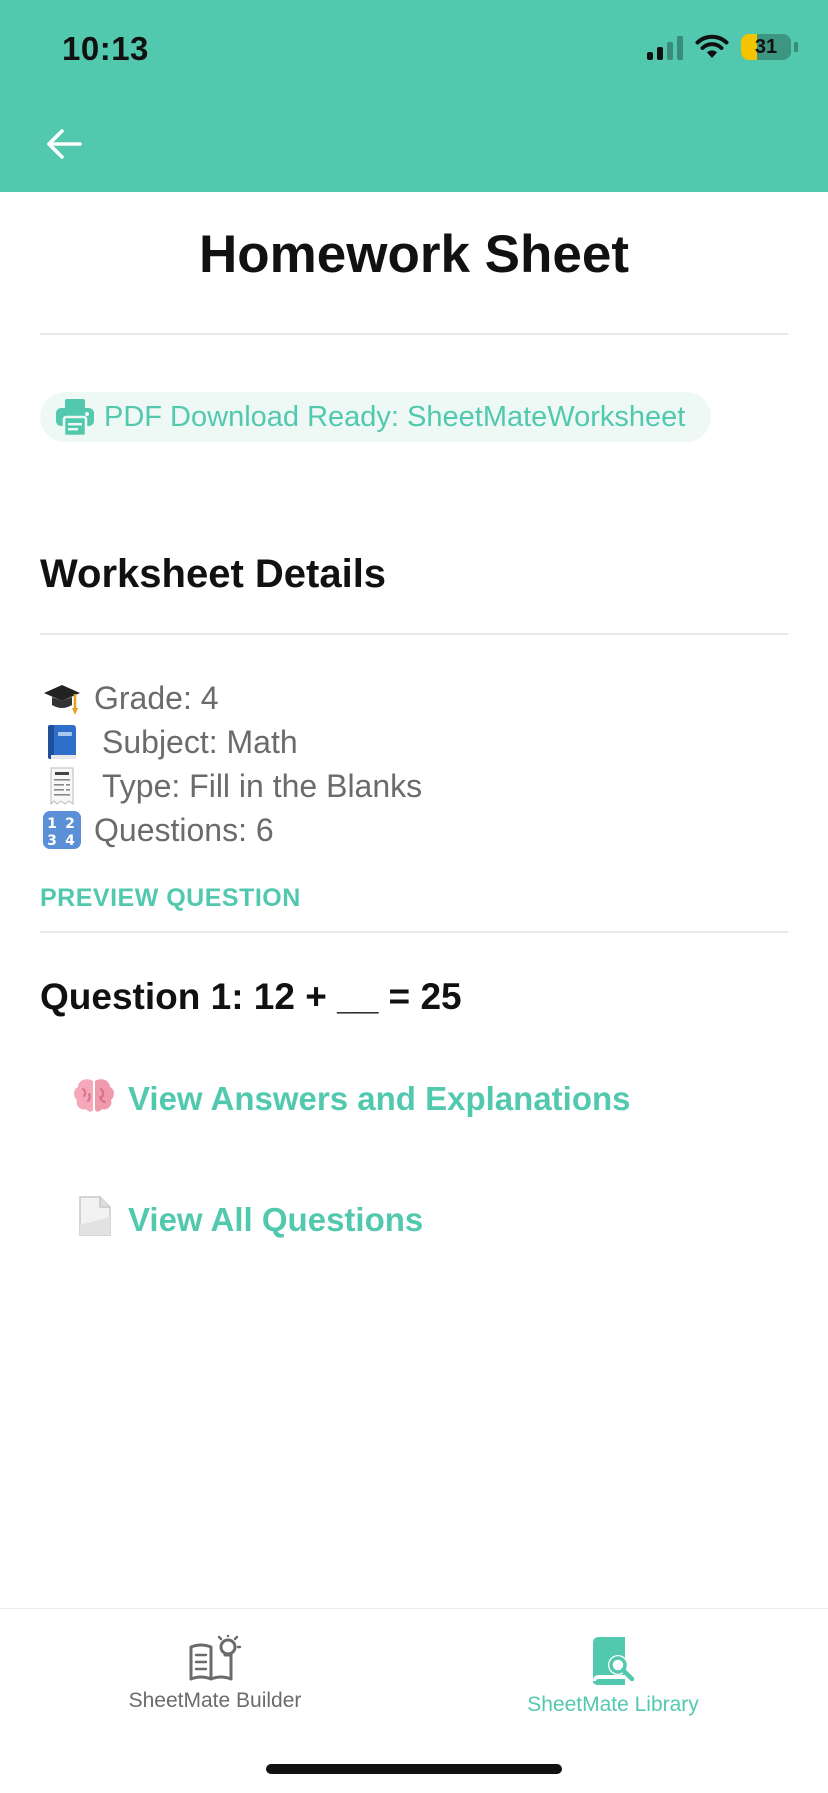 The height and width of the screenshot is (1793, 828). What do you see at coordinates (665, 47) in the screenshot?
I see `cellular-signal-icon` at bounding box center [665, 47].